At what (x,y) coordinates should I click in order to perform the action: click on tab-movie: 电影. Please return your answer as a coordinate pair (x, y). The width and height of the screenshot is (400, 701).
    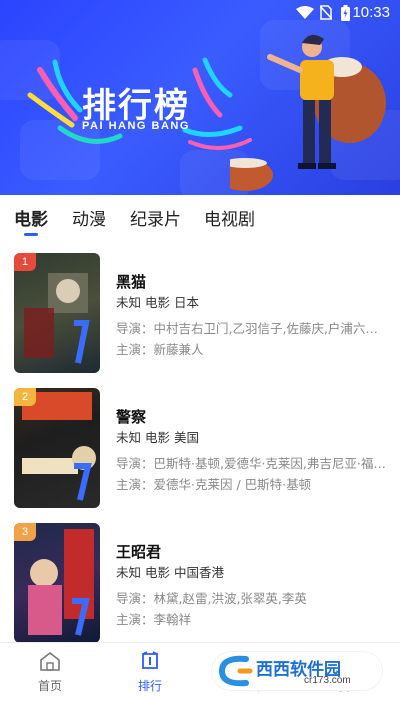
    Looking at the image, I should click on (31, 217).